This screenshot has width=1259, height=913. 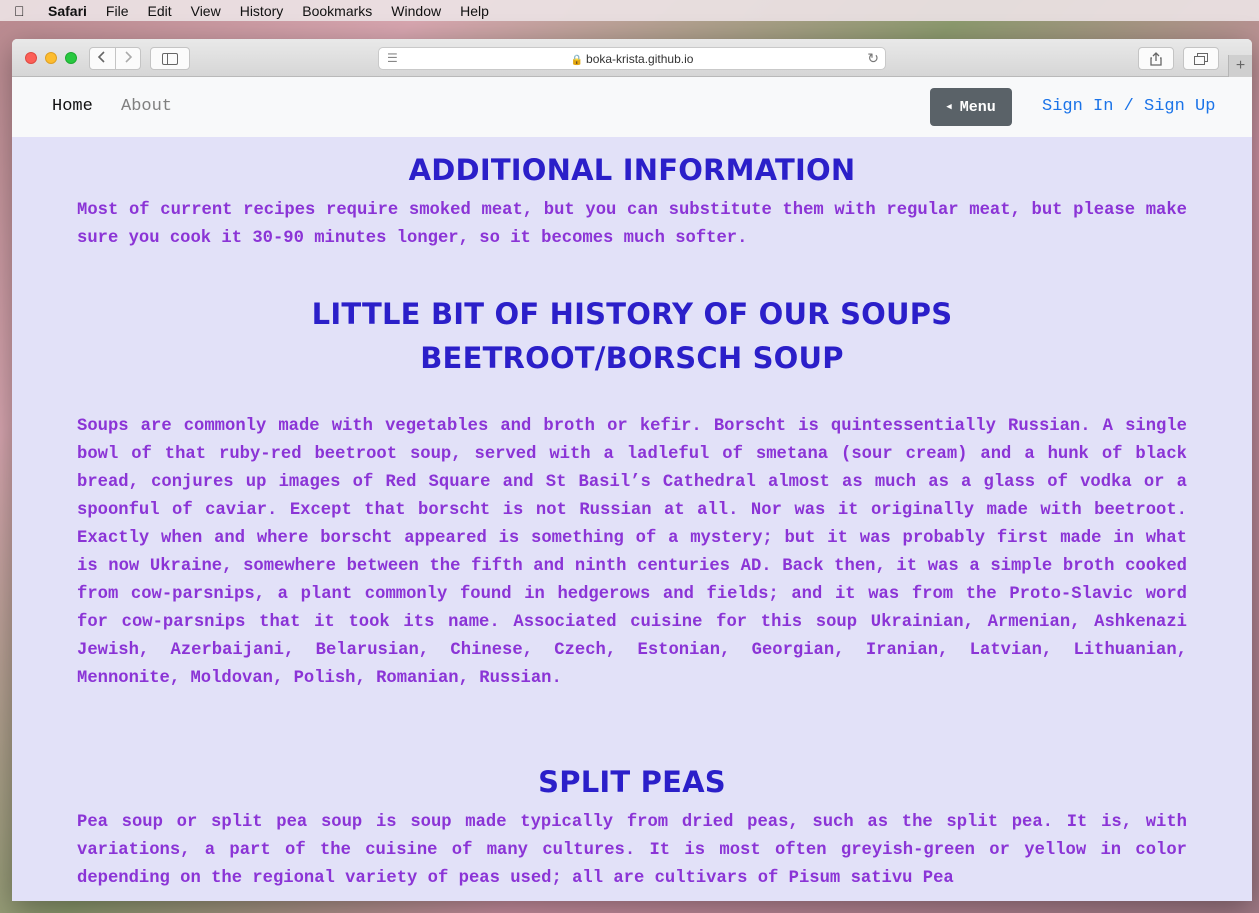 I want to click on forward-button, so click(x=128, y=58).